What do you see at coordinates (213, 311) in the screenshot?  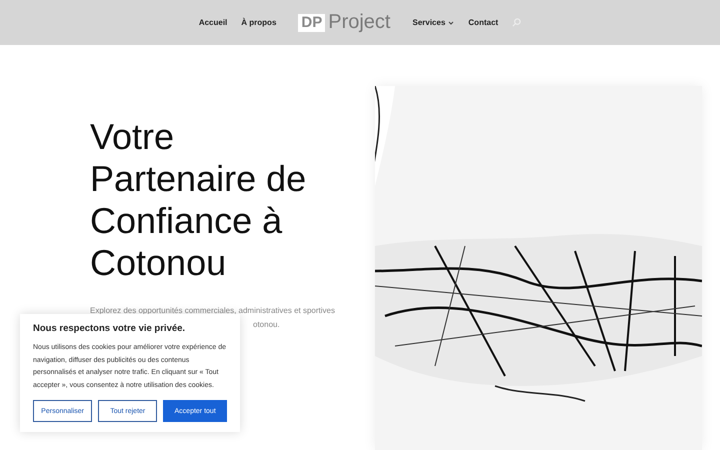 I see `intro-text: Explorez des opportunités commerciales, administratives et sportives` at bounding box center [213, 311].